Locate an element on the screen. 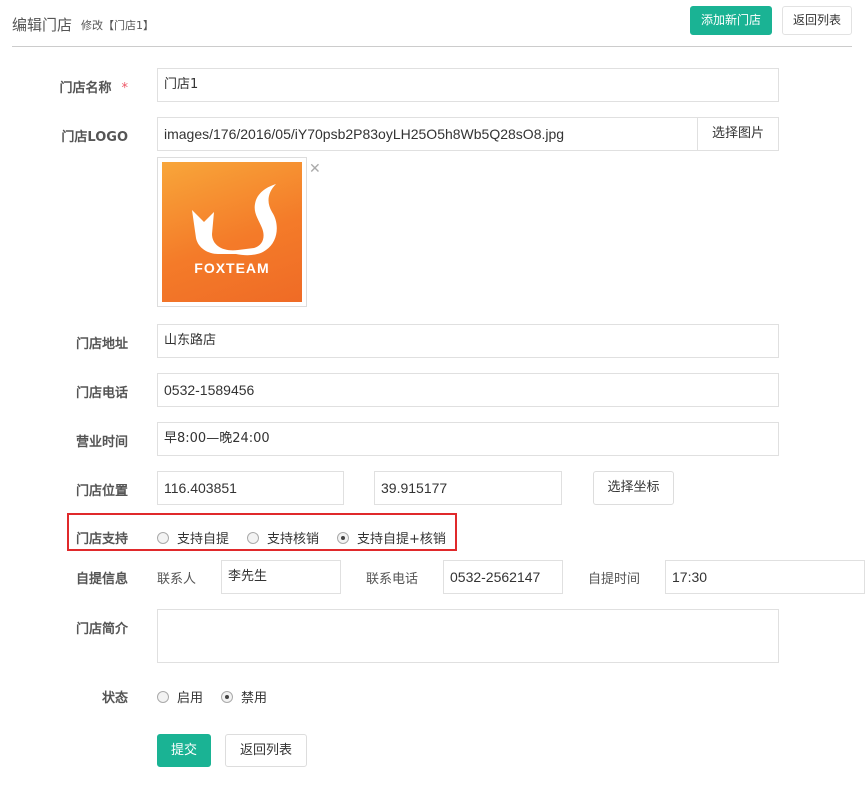 The image size is (866, 787). support-both-label: 支持自提+核销 is located at coordinates (401, 537).